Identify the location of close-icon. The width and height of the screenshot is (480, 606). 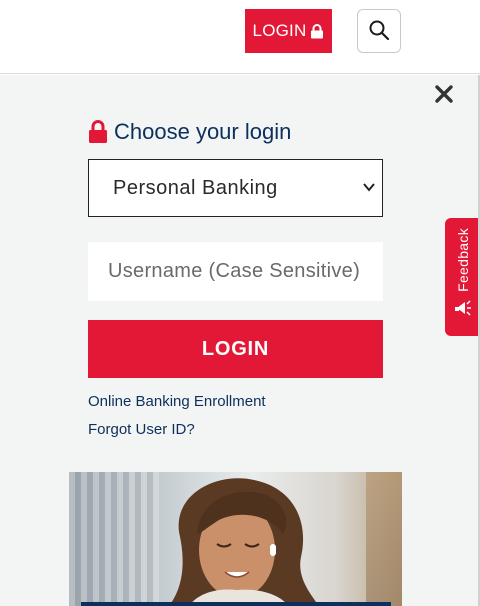
(444, 96).